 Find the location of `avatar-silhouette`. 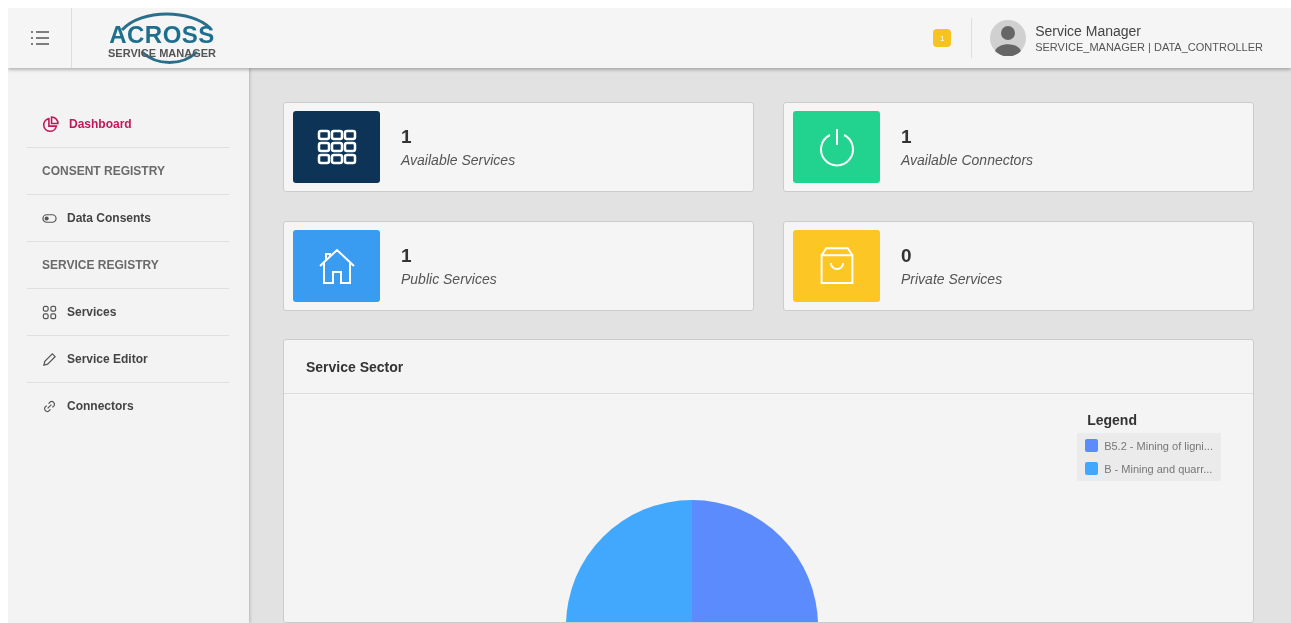

avatar-silhouette is located at coordinates (1008, 38).